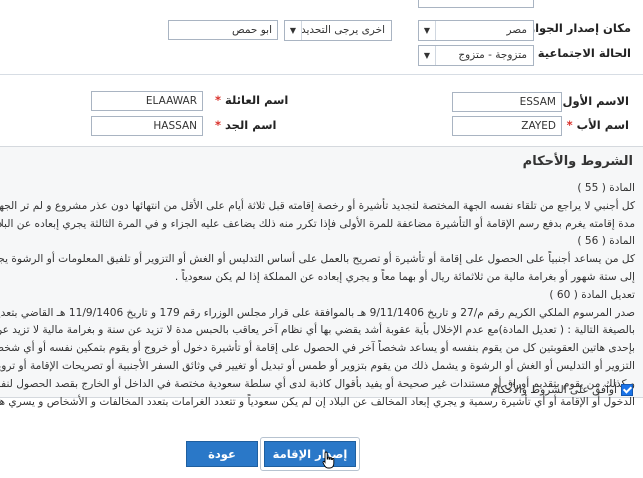 The width and height of the screenshot is (643, 478). Describe the element at coordinates (321, 74) in the screenshot. I see `section-divider` at that location.